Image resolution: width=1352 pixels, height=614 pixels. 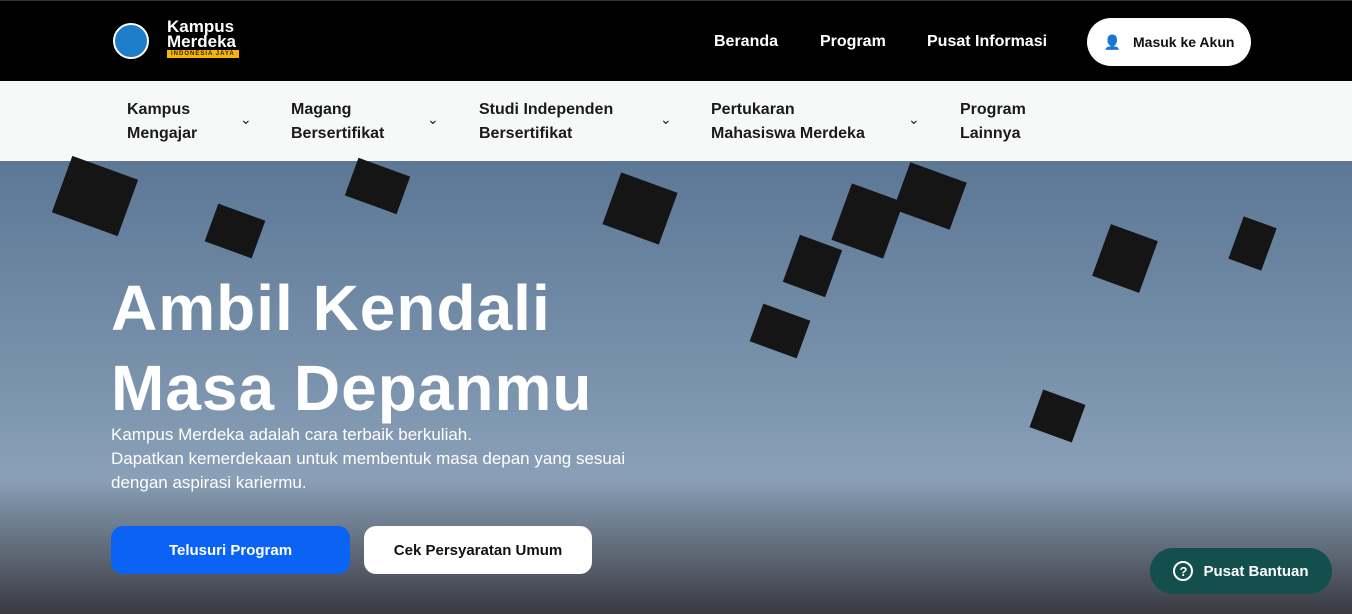 What do you see at coordinates (230, 550) in the screenshot?
I see `explore-programs-button: Telusuri Program` at bounding box center [230, 550].